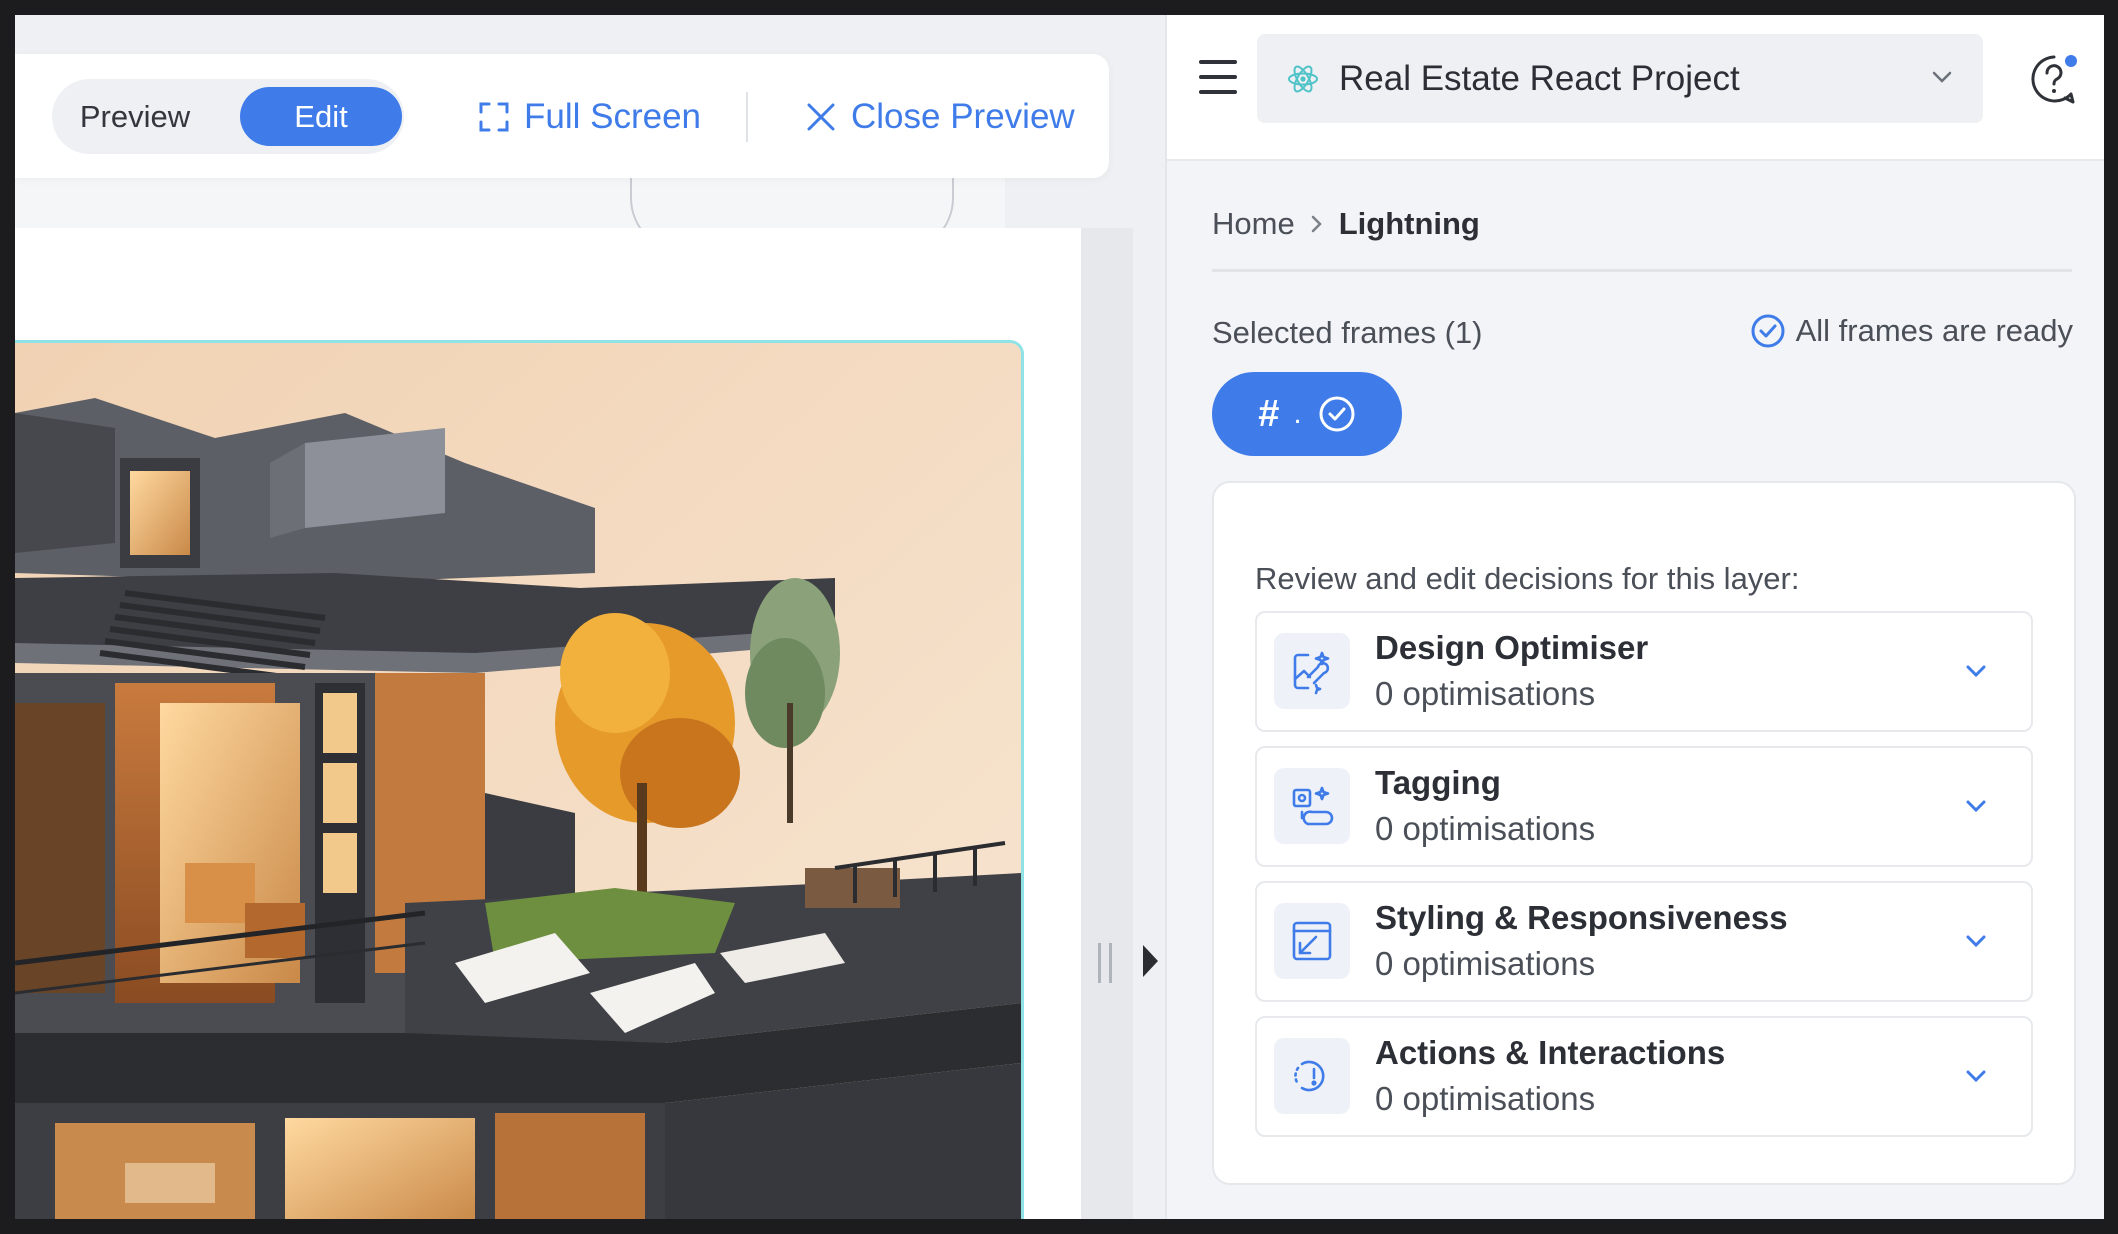 This screenshot has height=1234, width=2118. What do you see at coordinates (1539, 78) in the screenshot?
I see `project-name: Real Estate React Project` at bounding box center [1539, 78].